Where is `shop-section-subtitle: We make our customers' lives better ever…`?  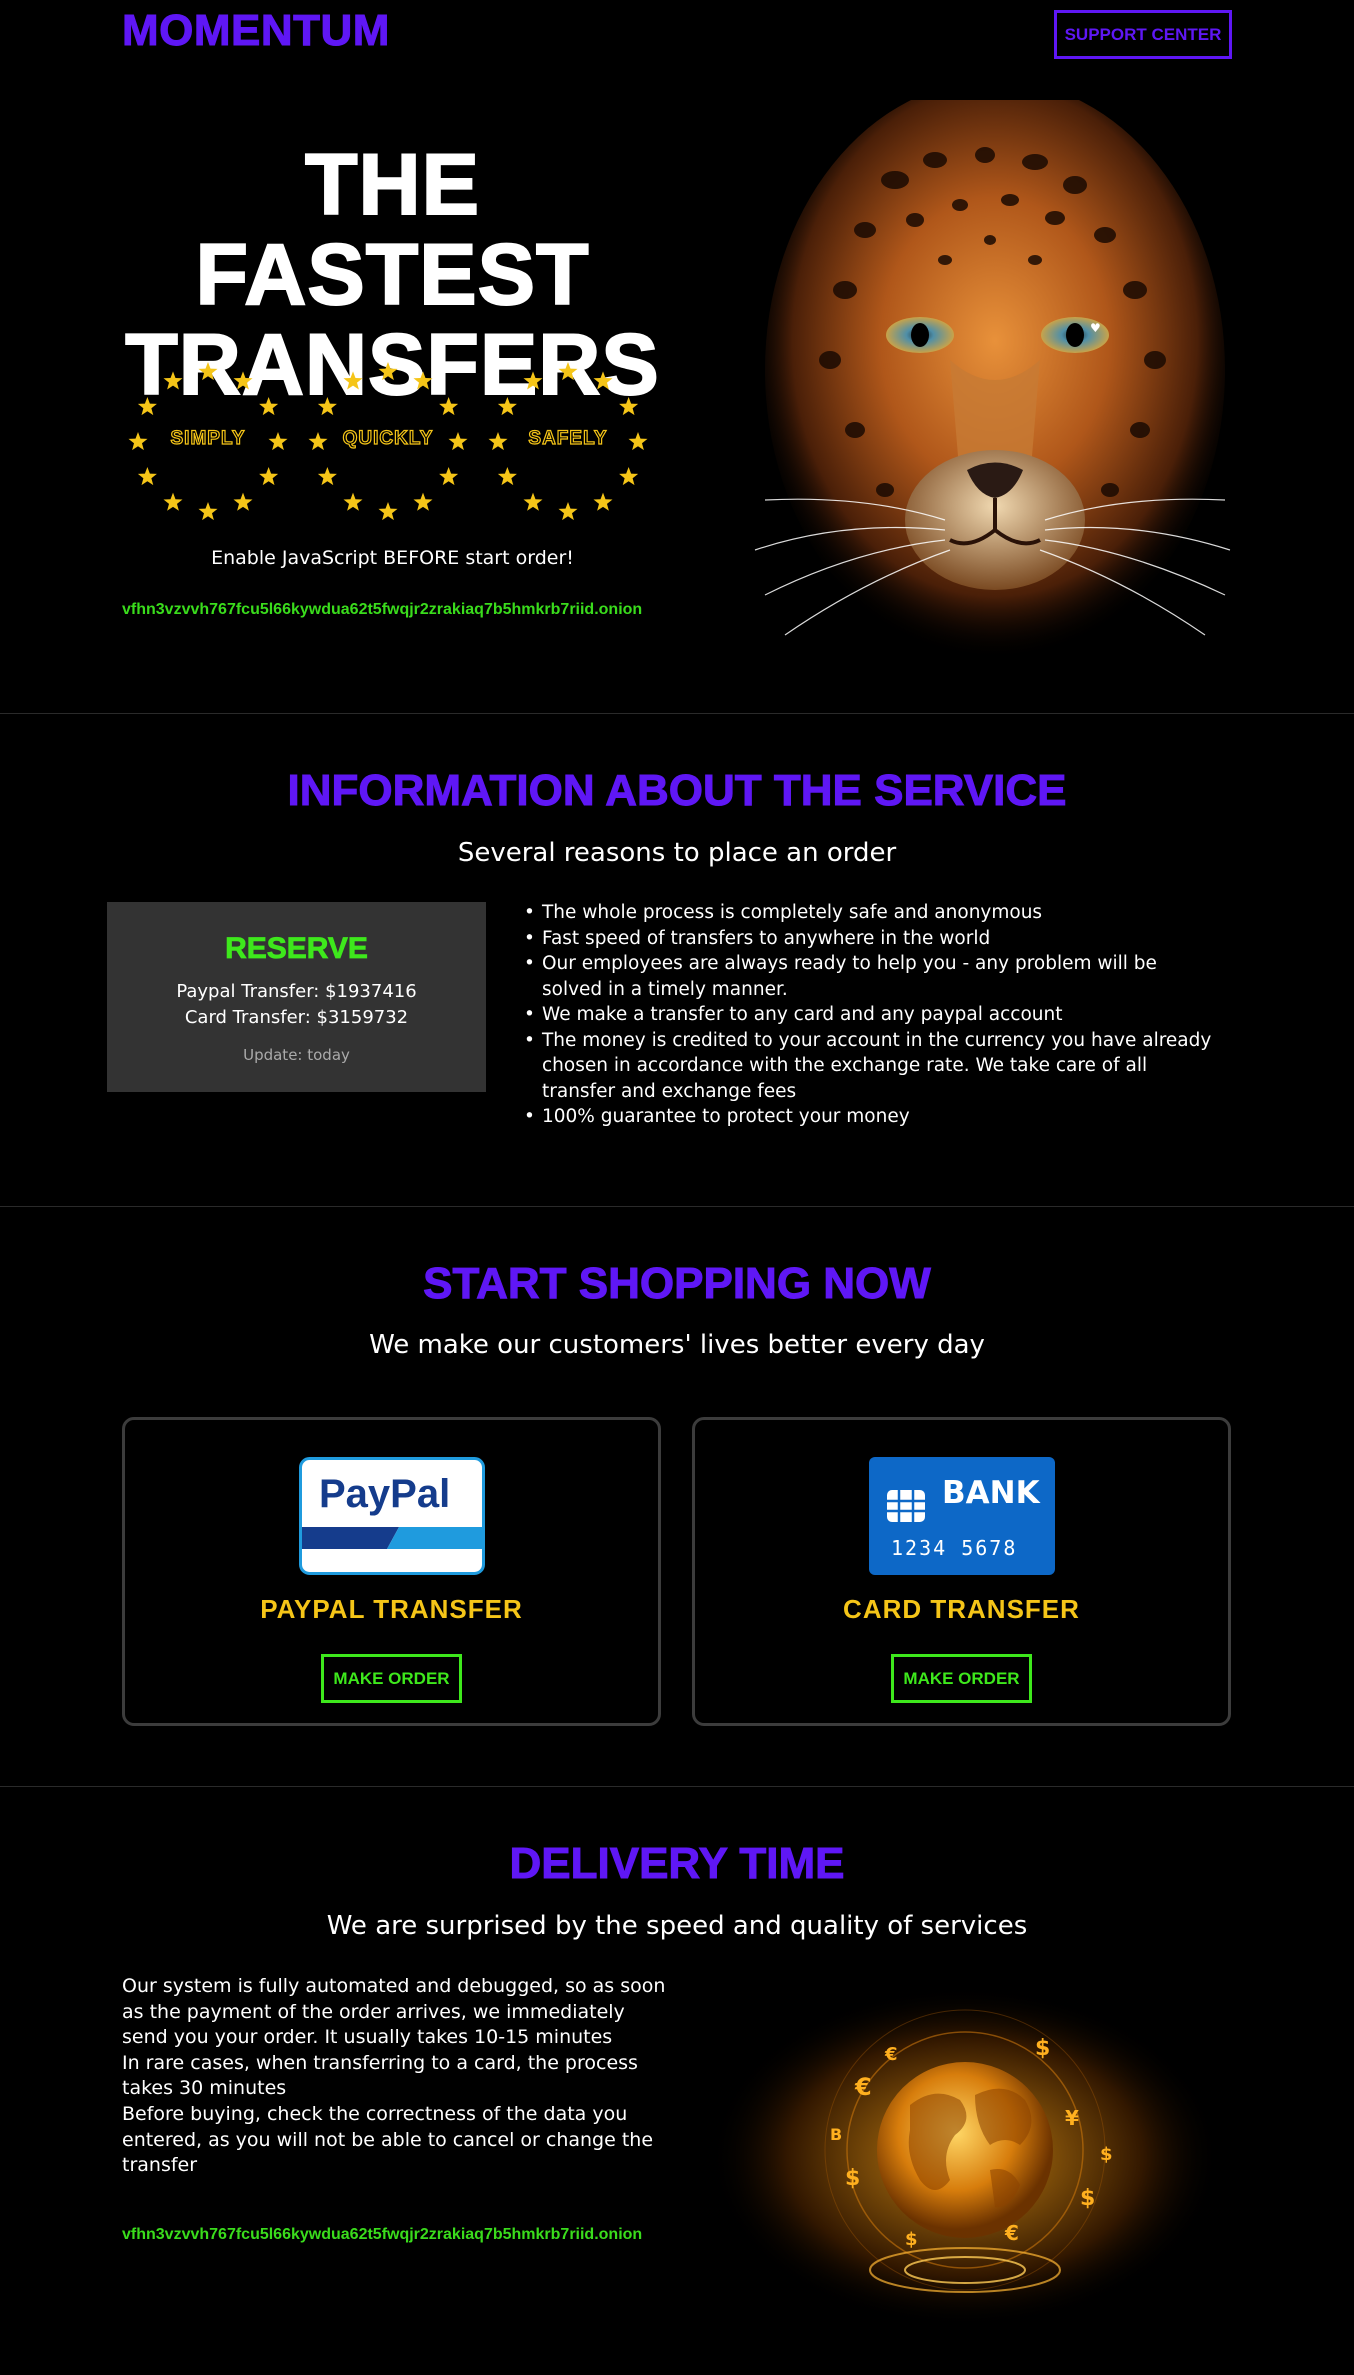 shop-section-subtitle: We make our customers' lives better ever… is located at coordinates (677, 1345).